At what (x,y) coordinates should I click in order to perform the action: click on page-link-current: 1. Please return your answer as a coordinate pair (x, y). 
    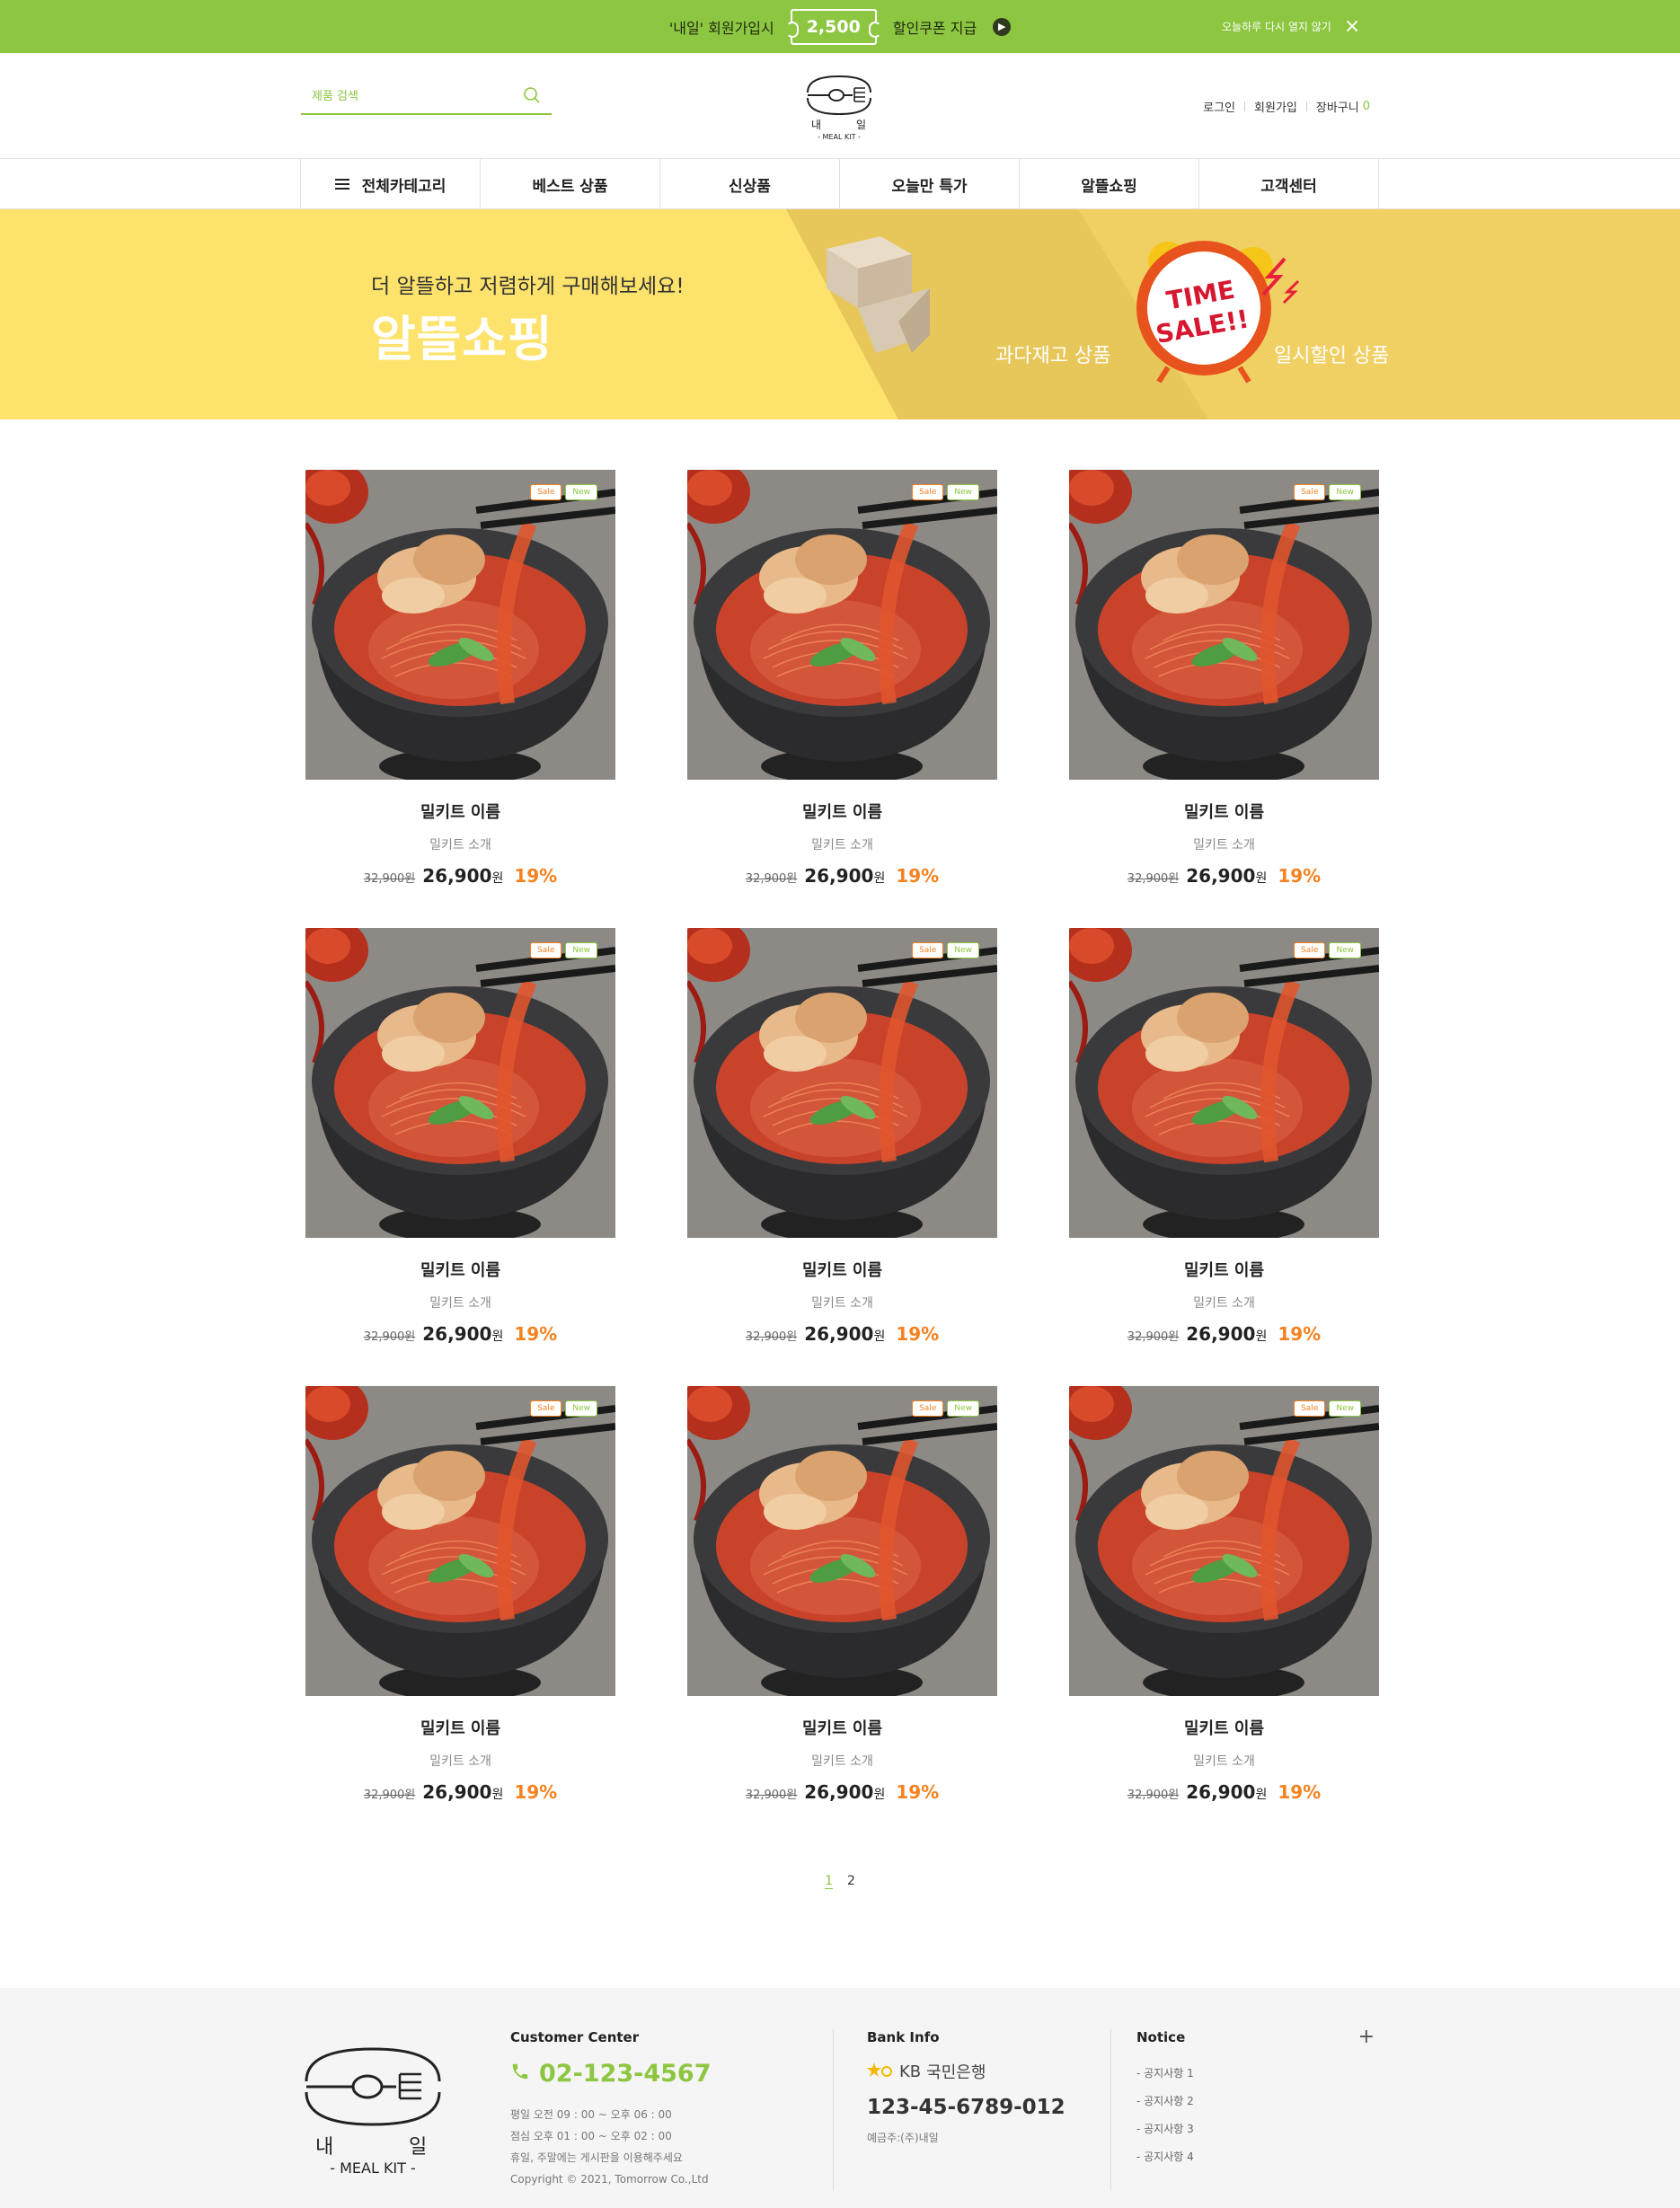
    Looking at the image, I should click on (829, 1881).